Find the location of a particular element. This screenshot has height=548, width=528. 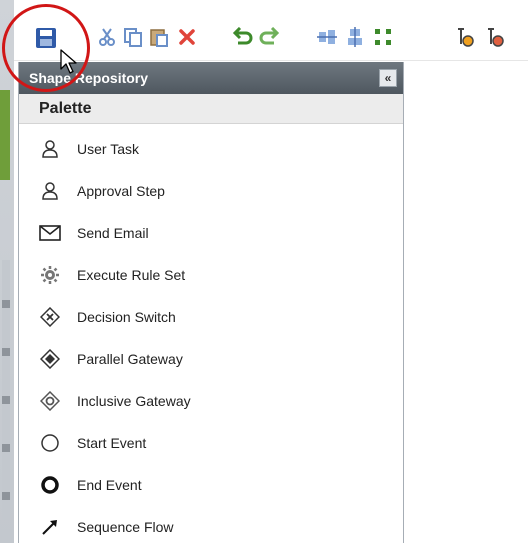

collapse-panel-button: « is located at coordinates (388, 78).